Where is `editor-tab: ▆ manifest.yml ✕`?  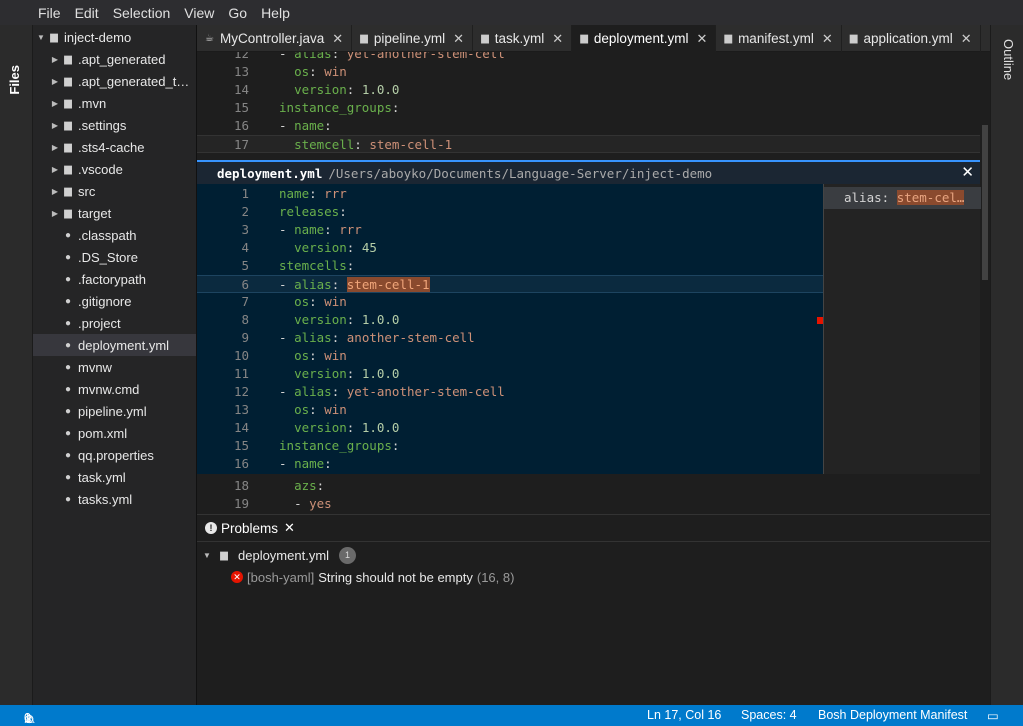 editor-tab: ▆ manifest.yml ✕ is located at coordinates (779, 38).